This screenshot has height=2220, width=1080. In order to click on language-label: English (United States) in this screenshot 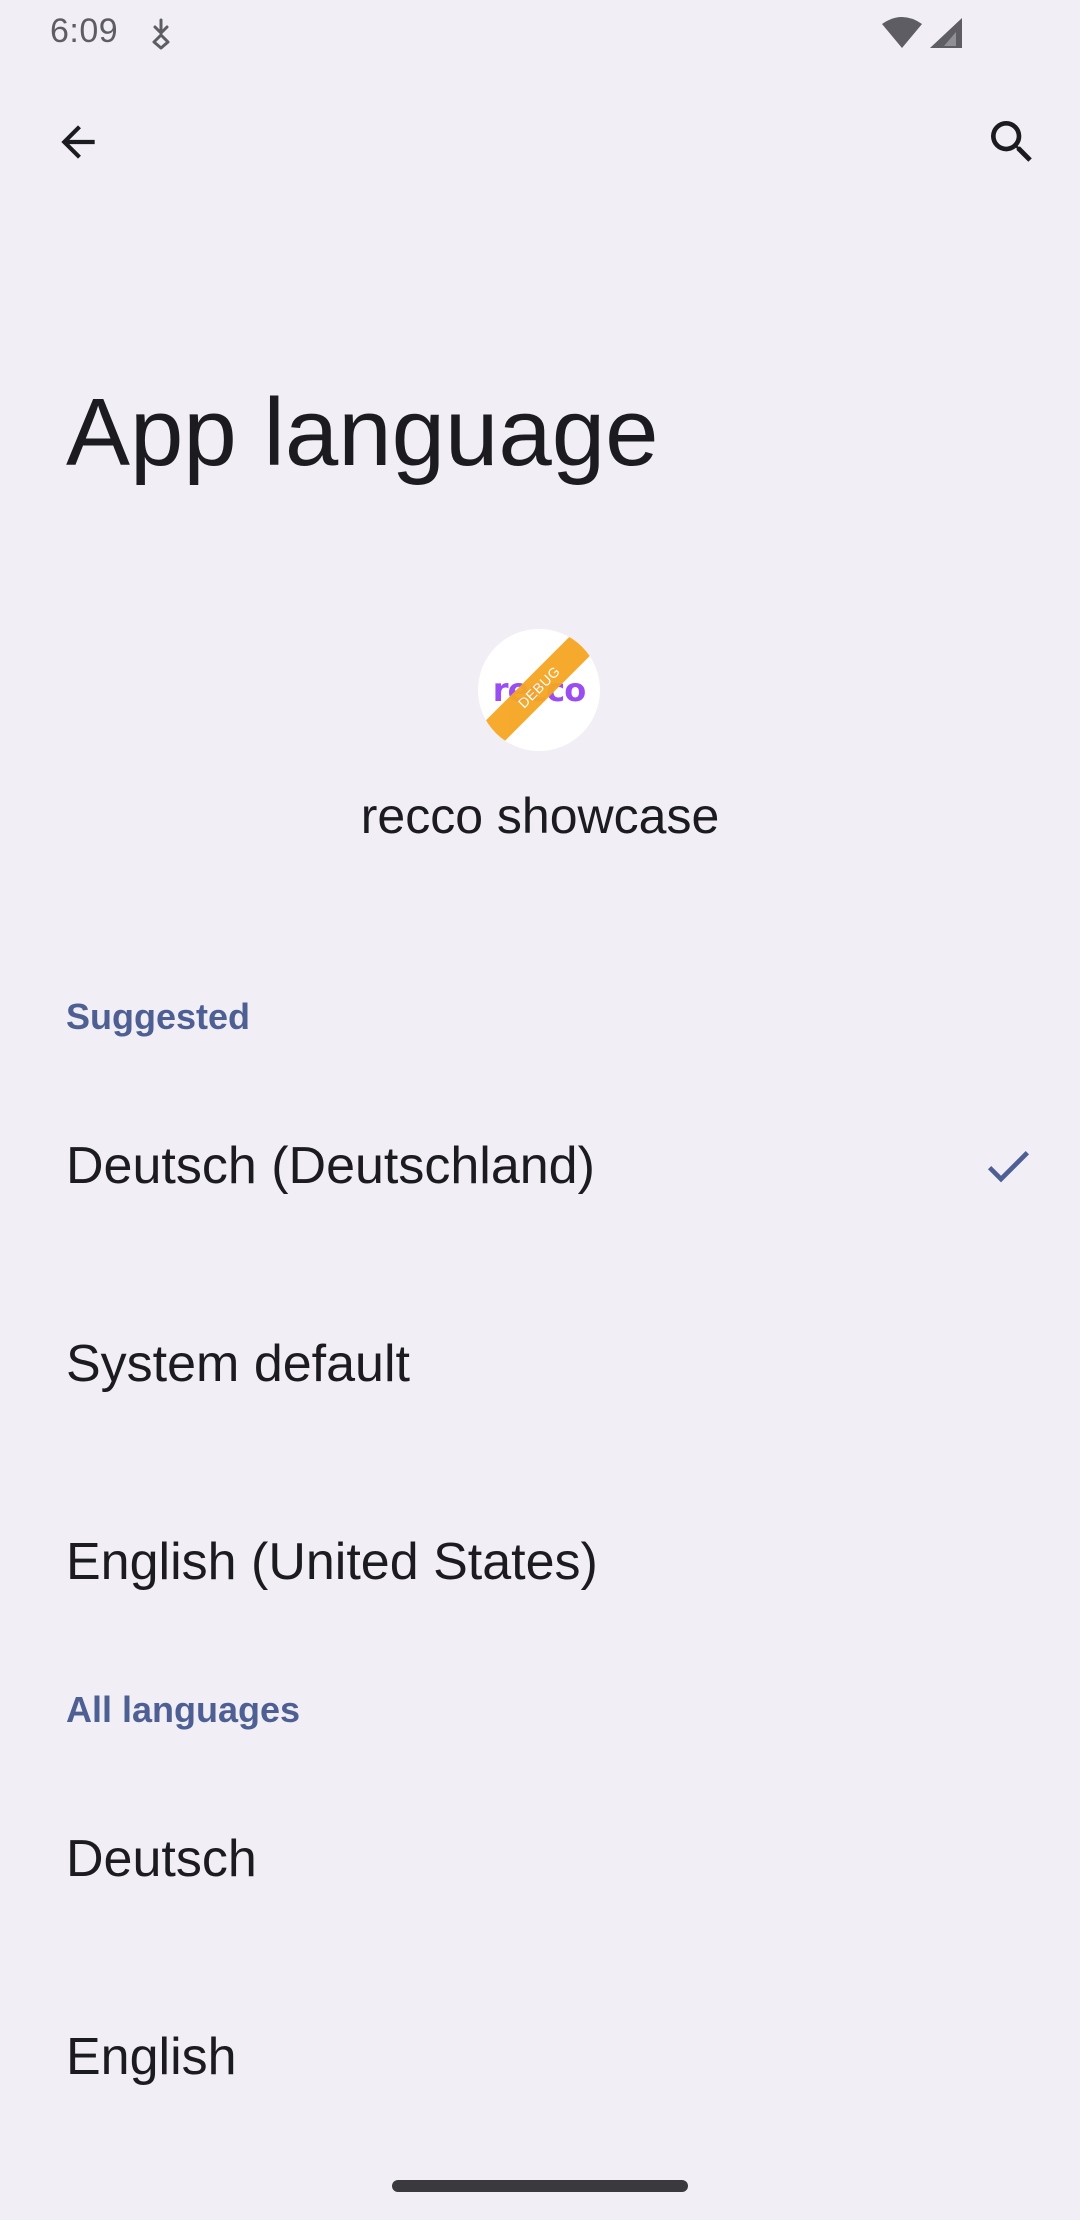, I will do `click(332, 1562)`.